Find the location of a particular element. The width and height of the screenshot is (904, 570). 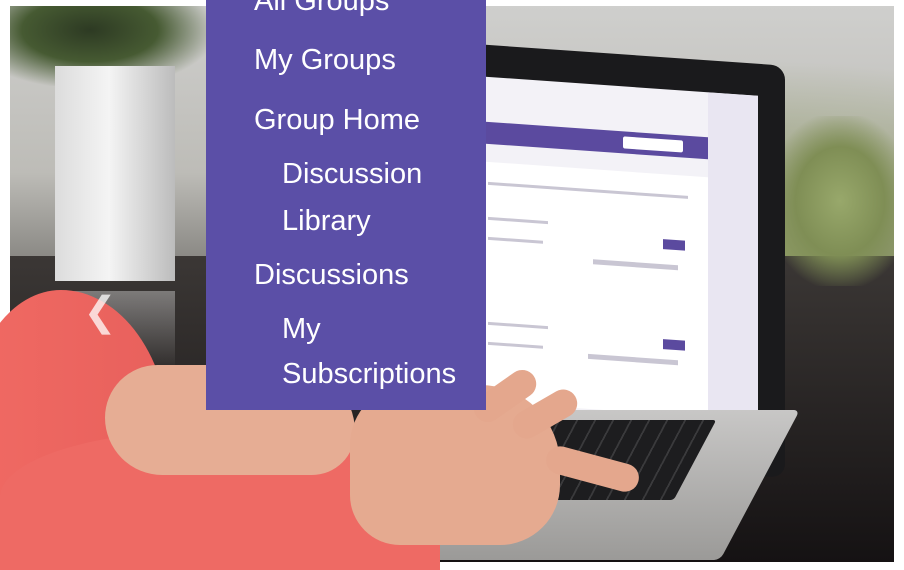

menu-item-label: Discussion is located at coordinates (352, 174).